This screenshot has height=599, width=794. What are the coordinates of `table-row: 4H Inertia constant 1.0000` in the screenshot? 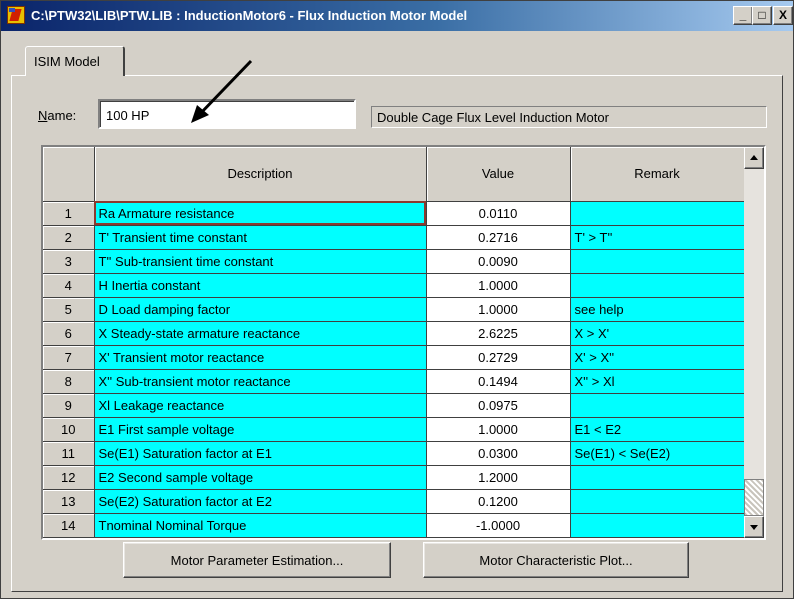 It's located at (393, 285).